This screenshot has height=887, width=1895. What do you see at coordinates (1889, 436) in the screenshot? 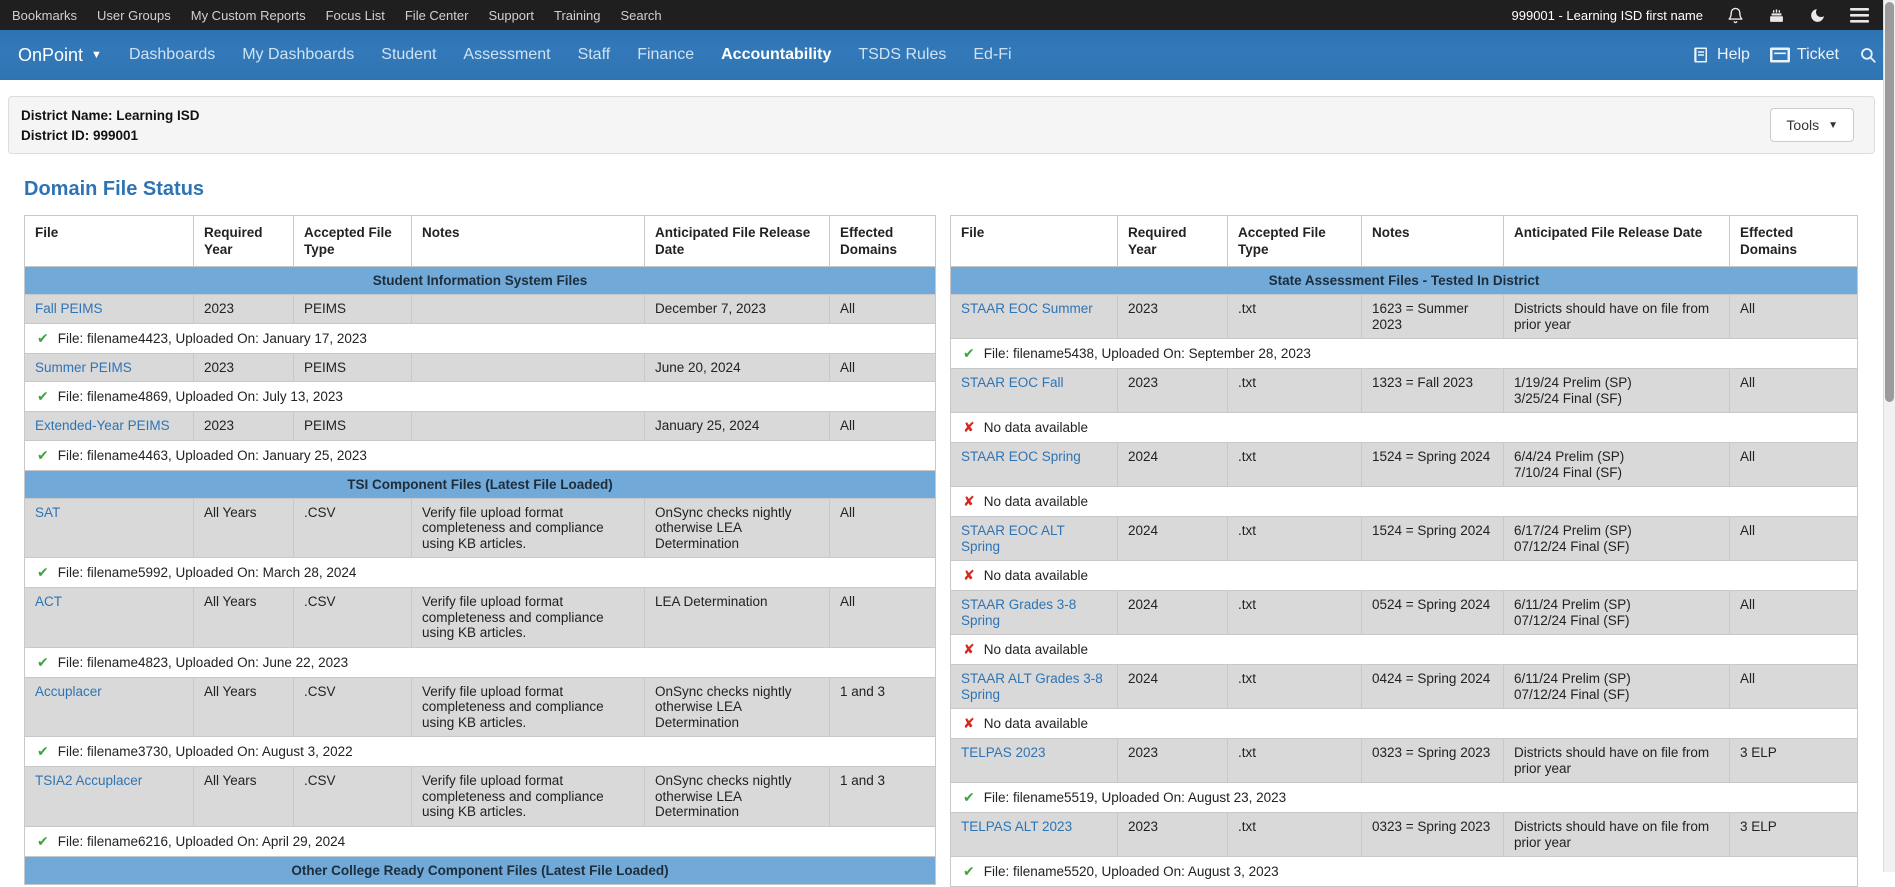
I see `vertical-scrollbar` at bounding box center [1889, 436].